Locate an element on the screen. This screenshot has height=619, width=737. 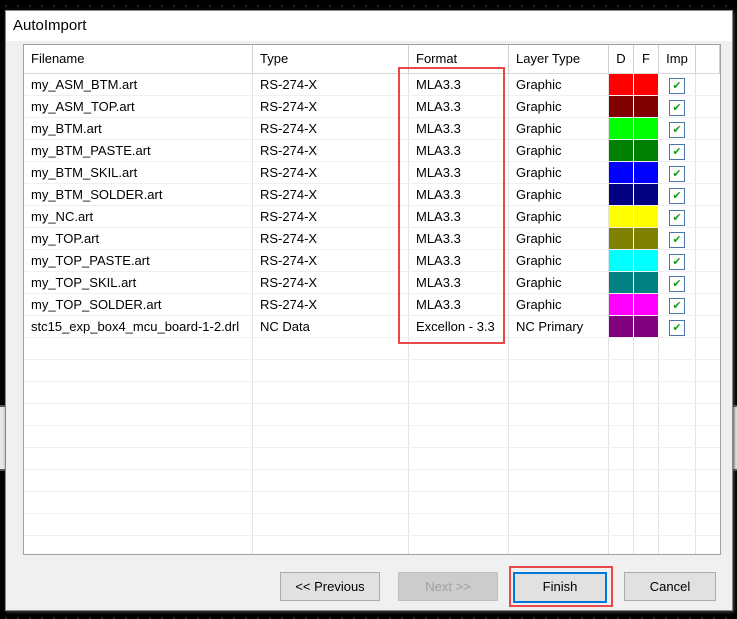
filename-cell: my_TOP_PASTE.art is located at coordinates (138, 260).